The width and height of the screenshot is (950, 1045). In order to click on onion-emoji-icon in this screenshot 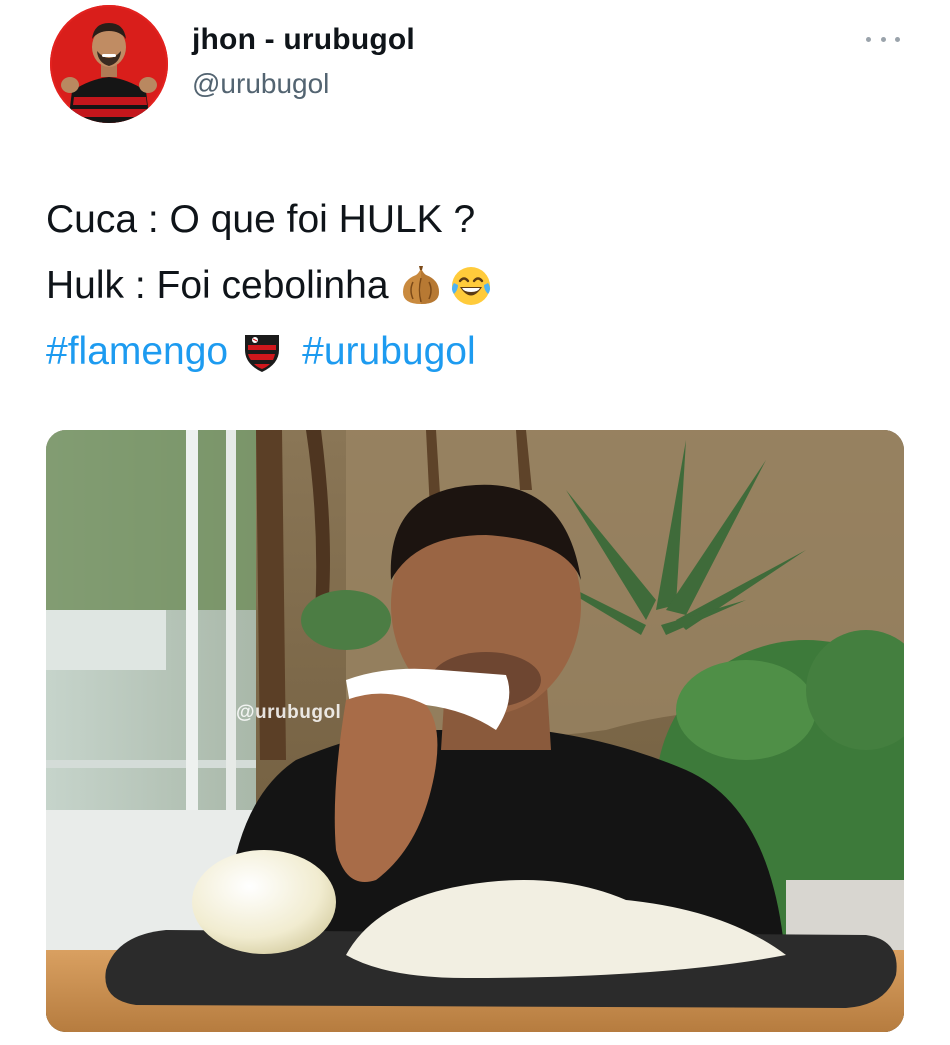, I will do `click(421, 286)`.